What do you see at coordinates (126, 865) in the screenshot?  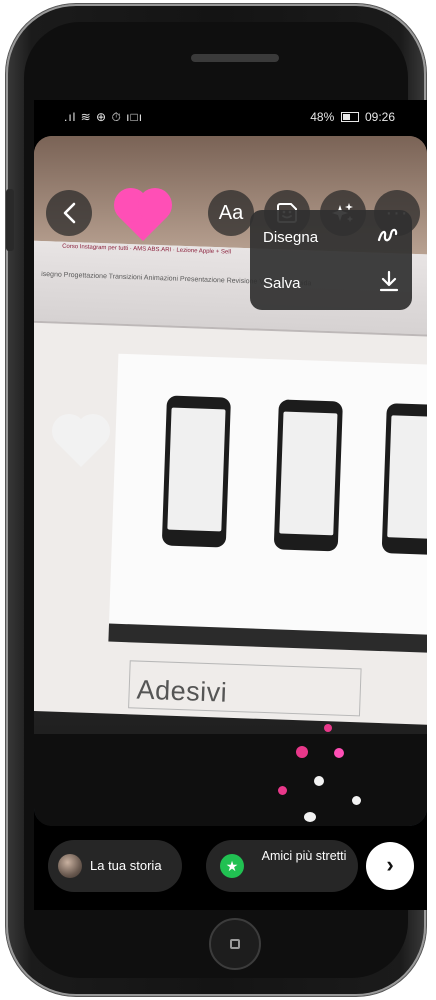 I see `your-story-label: La tua storia` at bounding box center [126, 865].